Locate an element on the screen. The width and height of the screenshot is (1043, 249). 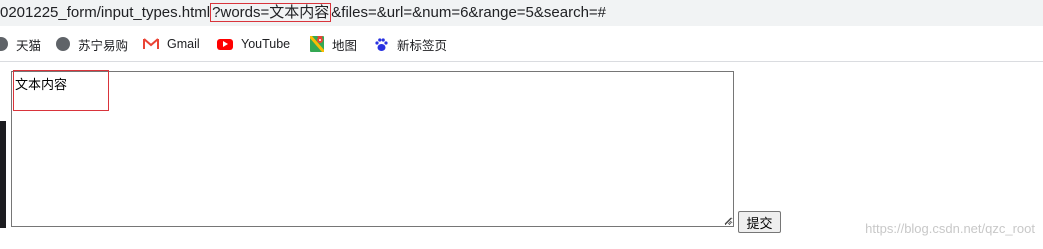
url-query-highlight: ?words=文本内容 is located at coordinates (271, 12).